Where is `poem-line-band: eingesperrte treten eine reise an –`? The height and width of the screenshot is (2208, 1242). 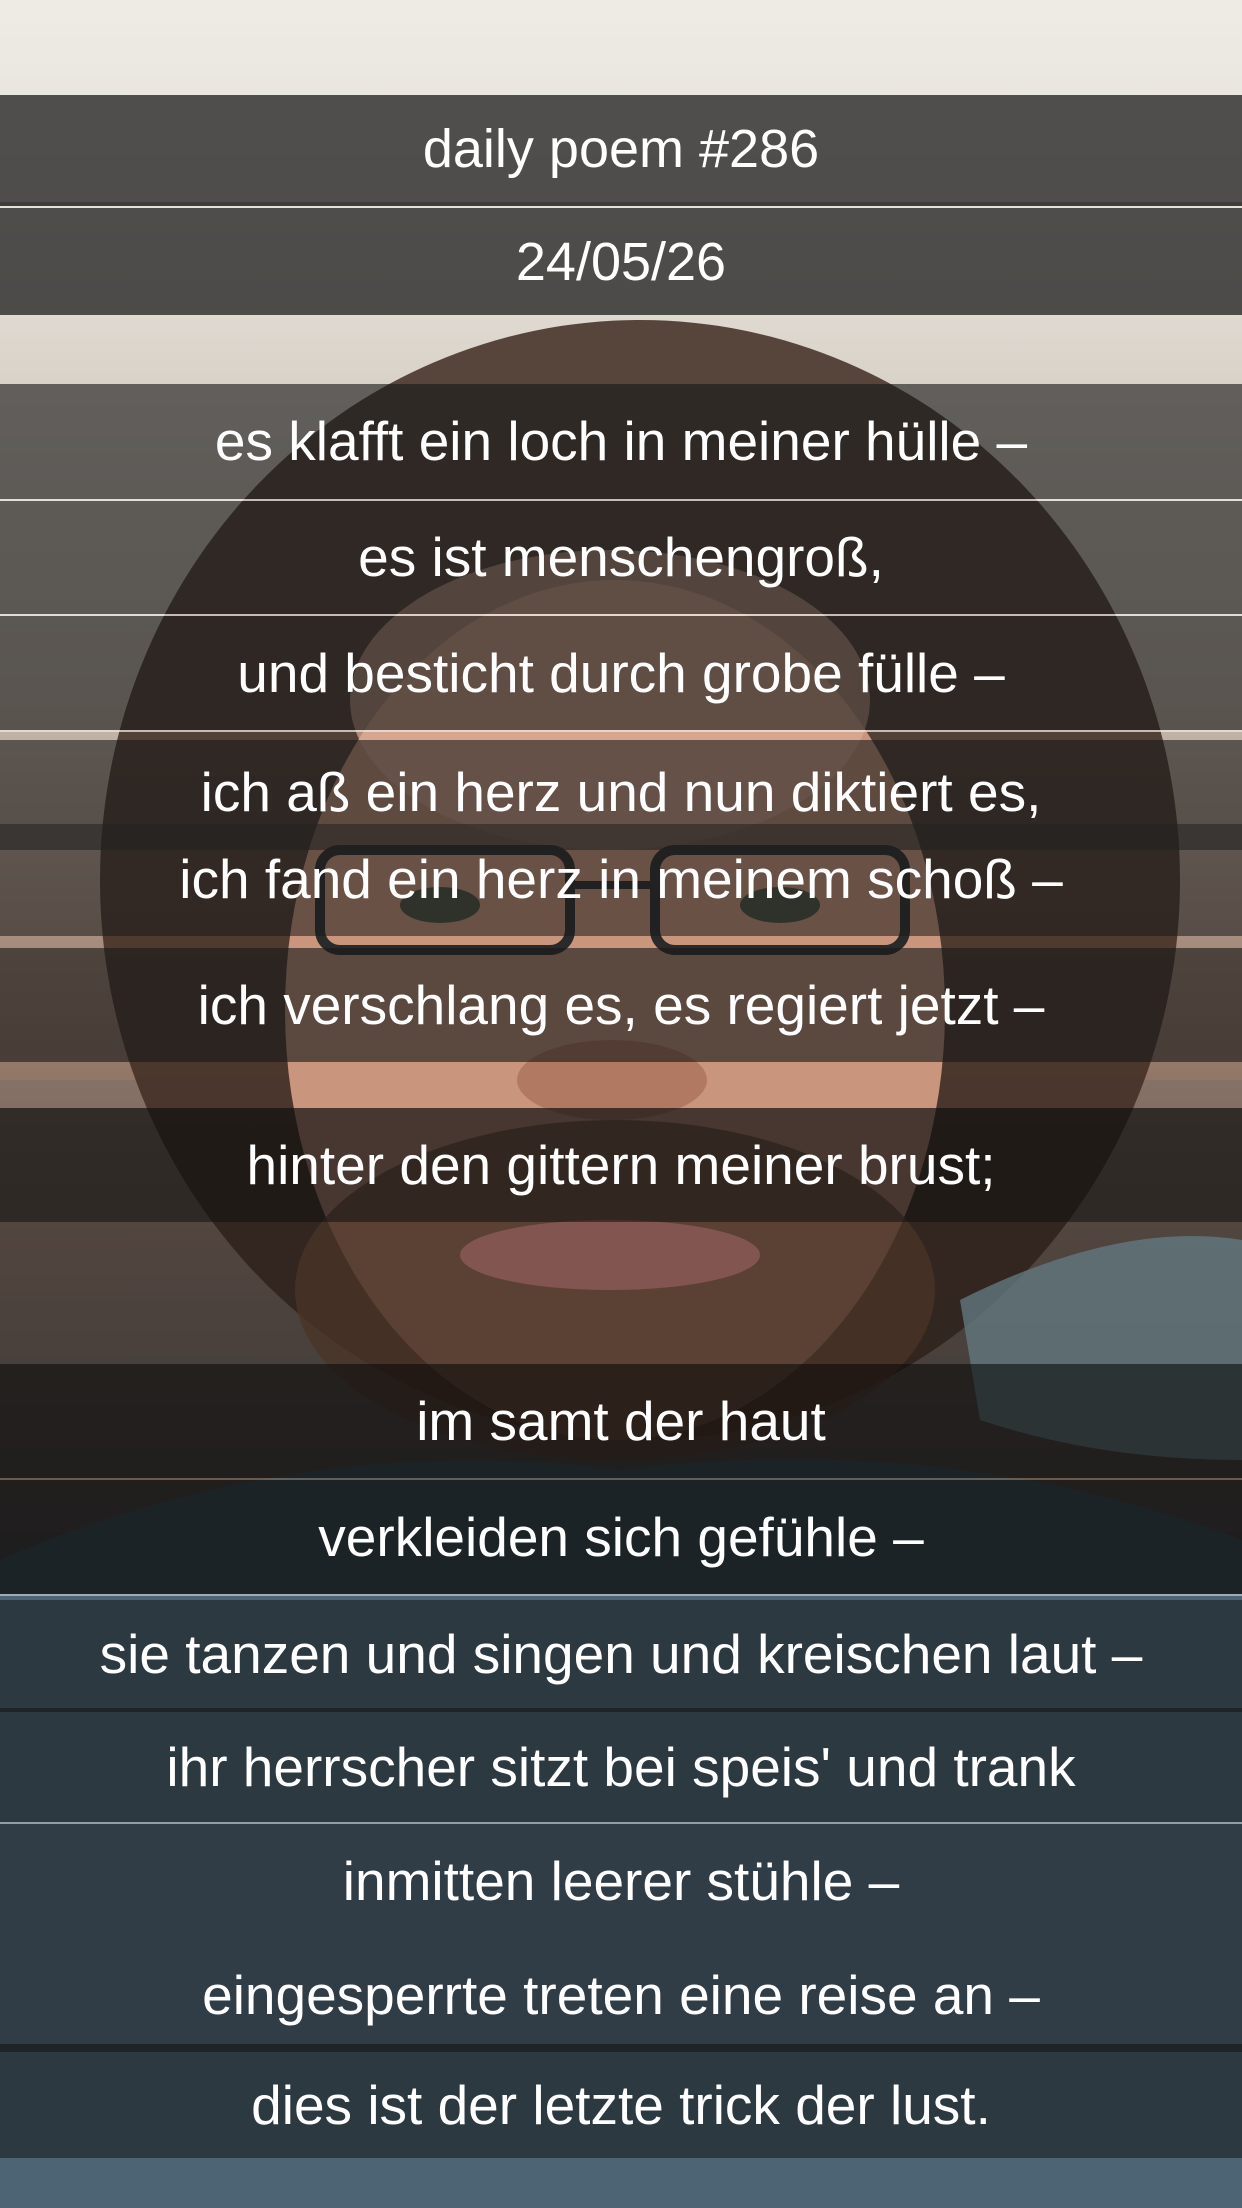 poem-line-band: eingesperrte treten eine reise an – is located at coordinates (621, 1991).